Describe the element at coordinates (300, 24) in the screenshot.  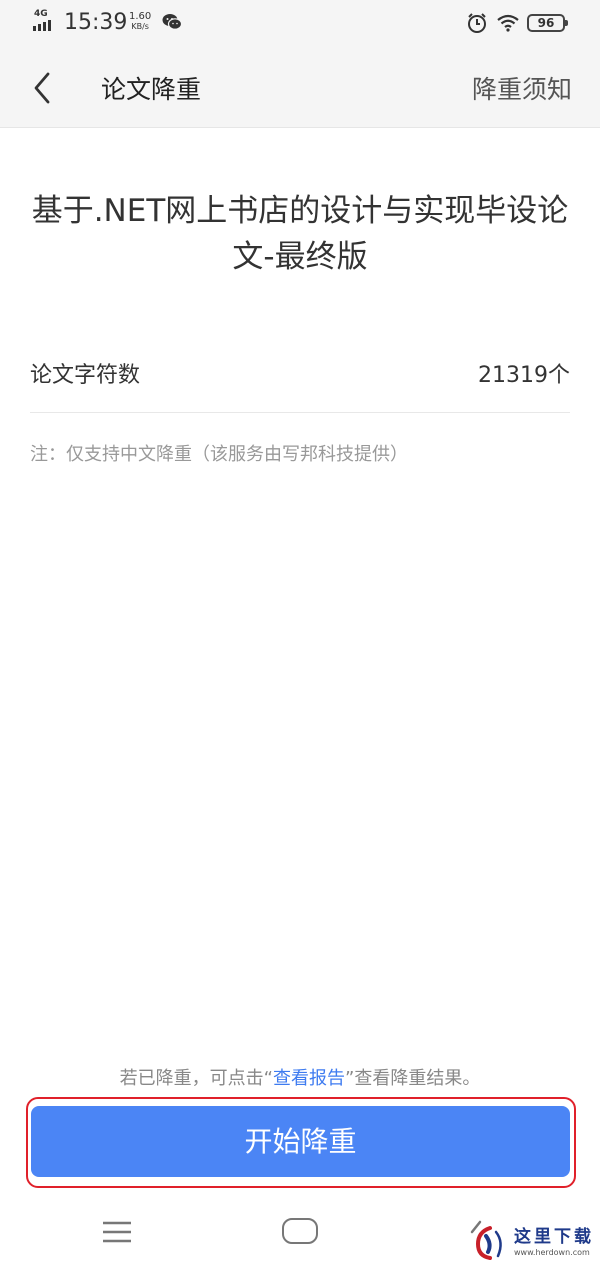
I see `status-bar: 4G 15:39 1.60 KB/s 96` at that location.